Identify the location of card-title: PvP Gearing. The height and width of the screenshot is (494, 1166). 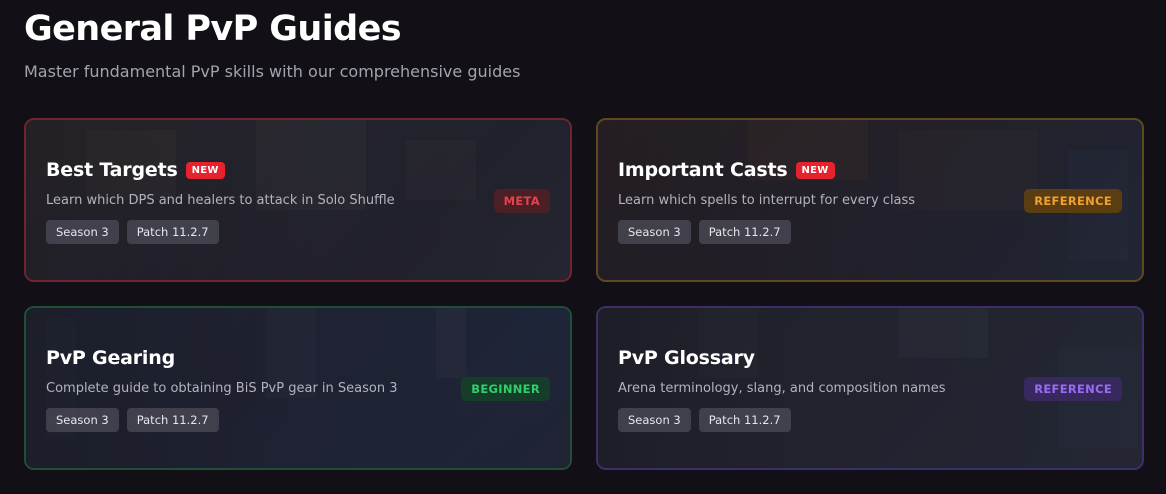
(110, 358).